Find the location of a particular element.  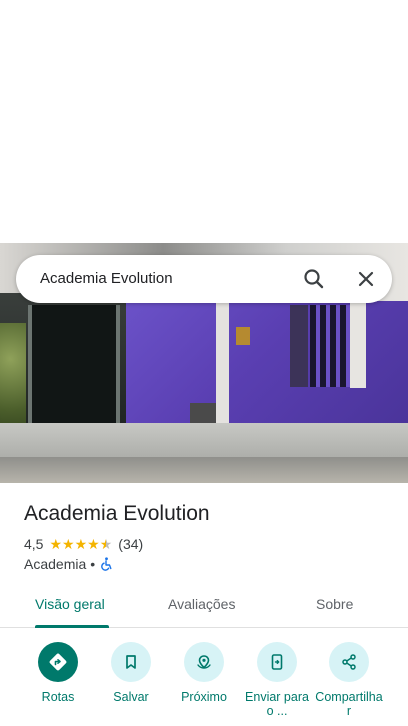

place-category: Academia is located at coordinates (55, 564).